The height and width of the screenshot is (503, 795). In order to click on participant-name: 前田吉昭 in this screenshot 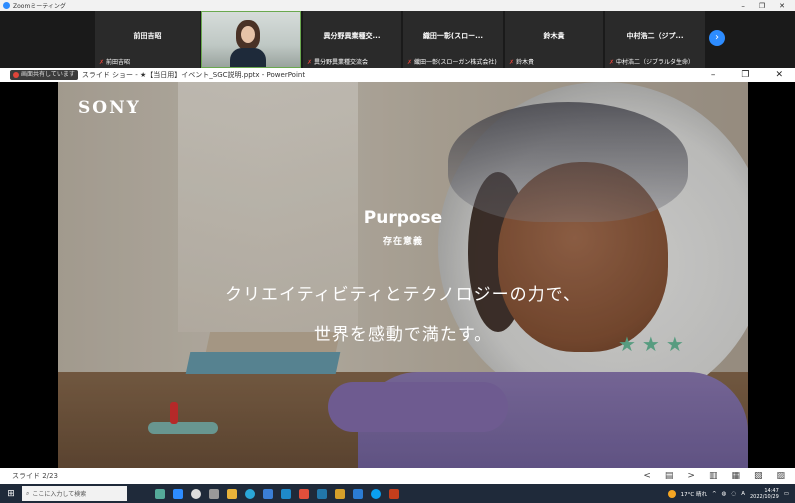, I will do `click(147, 36)`.